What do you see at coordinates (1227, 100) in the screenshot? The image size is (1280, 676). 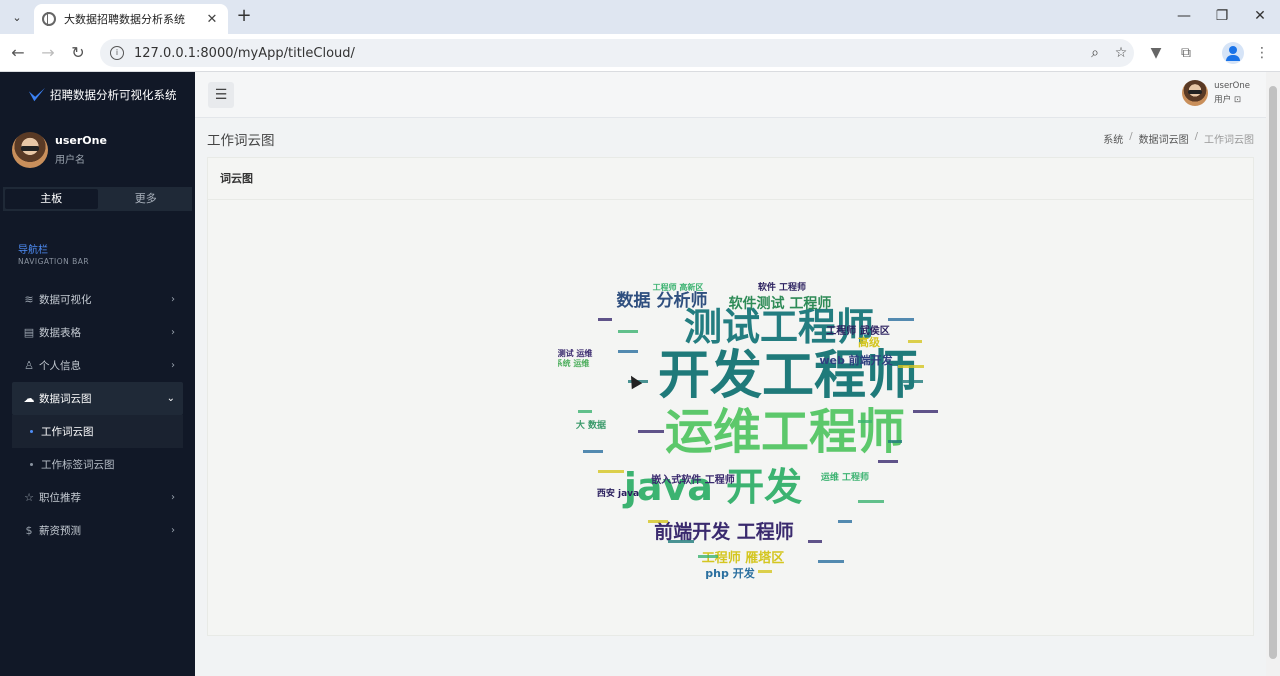 I see `top-user-role: 用户 ⊡` at bounding box center [1227, 100].